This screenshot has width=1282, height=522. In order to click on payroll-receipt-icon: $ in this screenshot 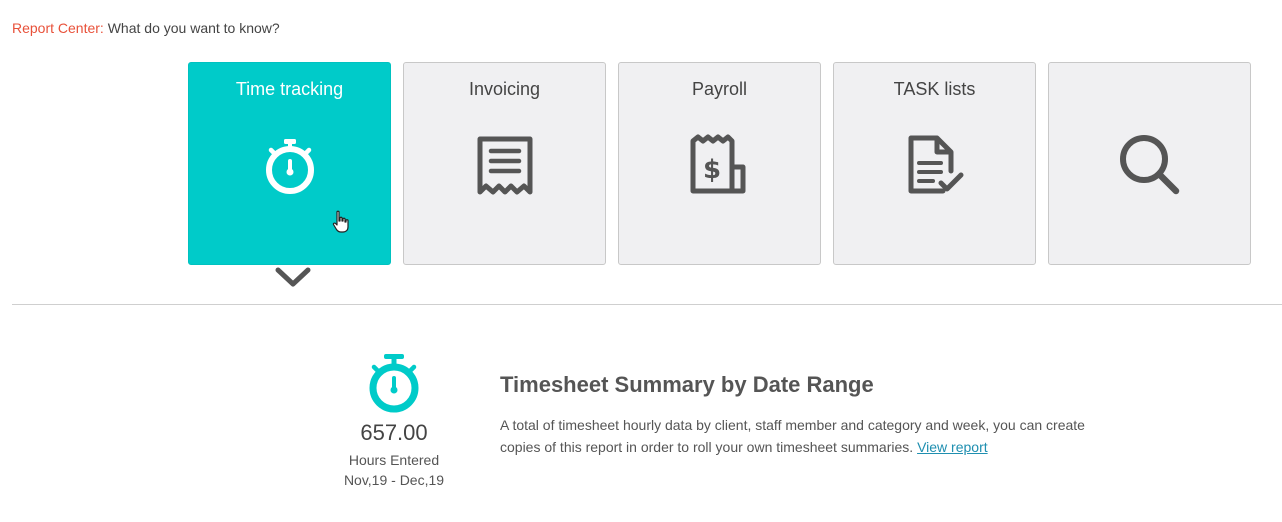, I will do `click(720, 165)`.